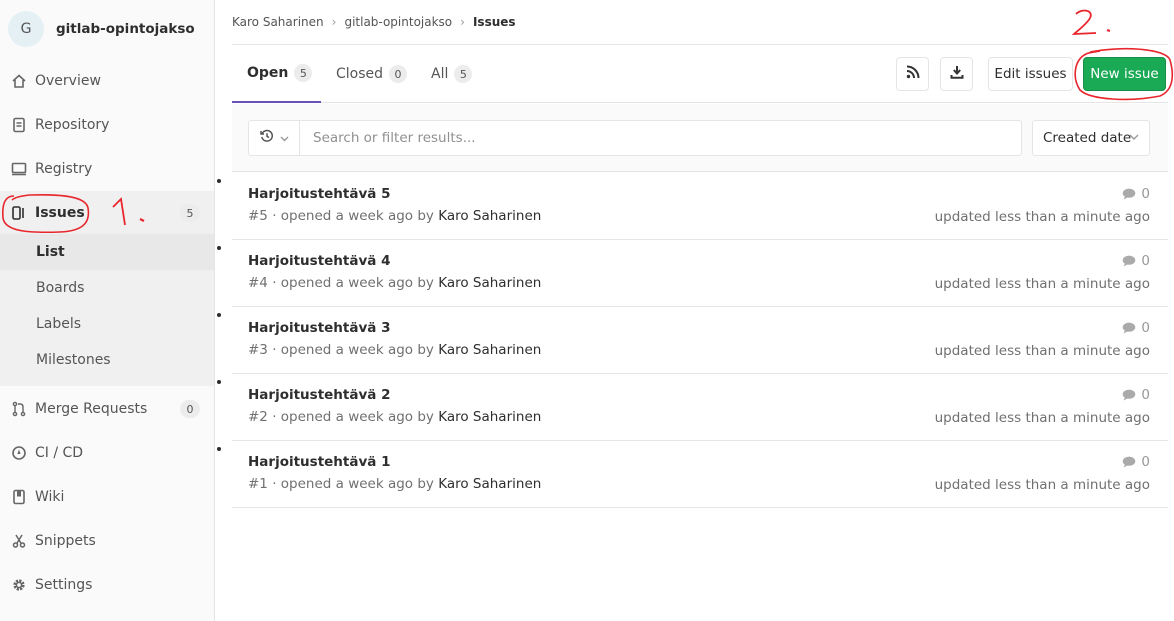 This screenshot has width=1174, height=621. Describe the element at coordinates (398, 22) in the screenshot. I see `breadcrumb-project: gitlab-opintojakso` at that location.